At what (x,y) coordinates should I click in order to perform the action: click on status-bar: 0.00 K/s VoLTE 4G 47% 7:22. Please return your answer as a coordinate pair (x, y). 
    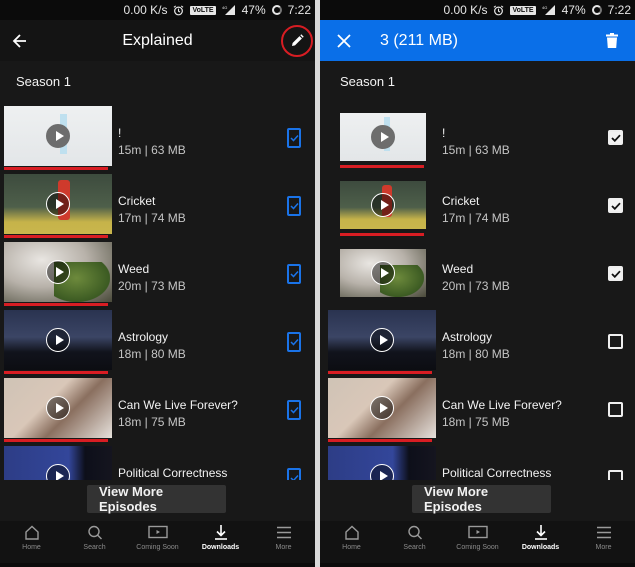
    Looking at the image, I should click on (157, 10).